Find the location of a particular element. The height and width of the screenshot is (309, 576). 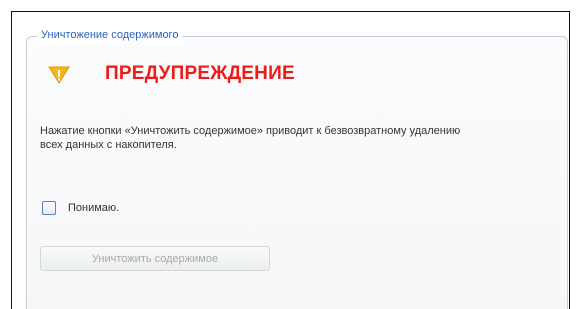

understand-checkbox-label: Понимаю. is located at coordinates (93, 208).